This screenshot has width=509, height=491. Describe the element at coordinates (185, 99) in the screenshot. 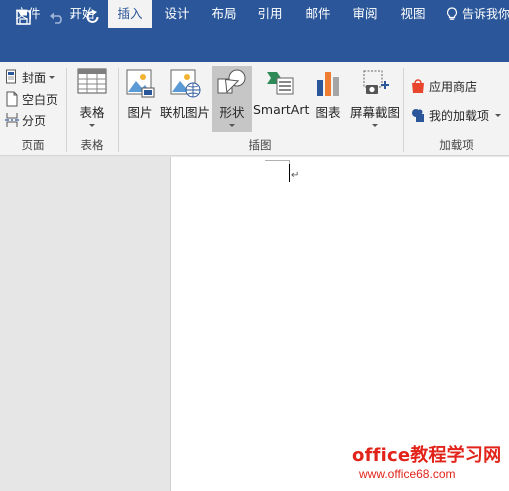

I see `online-picture-button: 联机图片` at that location.